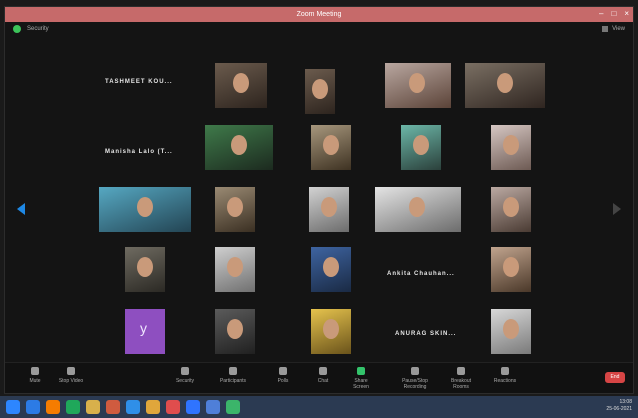 This screenshot has width=638, height=418. Describe the element at coordinates (17, 29) in the screenshot. I see `shield-icon` at that location.